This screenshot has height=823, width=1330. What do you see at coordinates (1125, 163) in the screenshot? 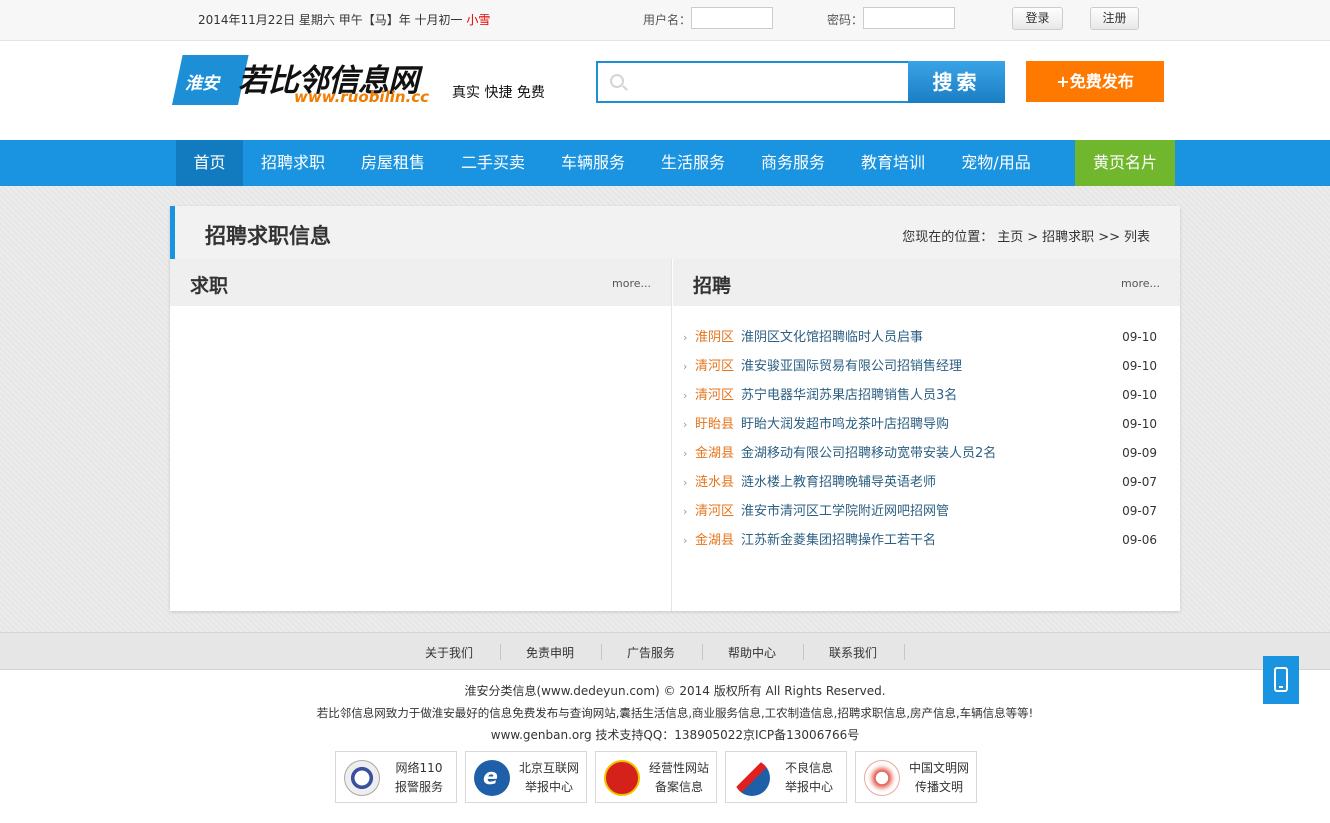
I see `nav-item-yellowpages: 黄页名片` at bounding box center [1125, 163].